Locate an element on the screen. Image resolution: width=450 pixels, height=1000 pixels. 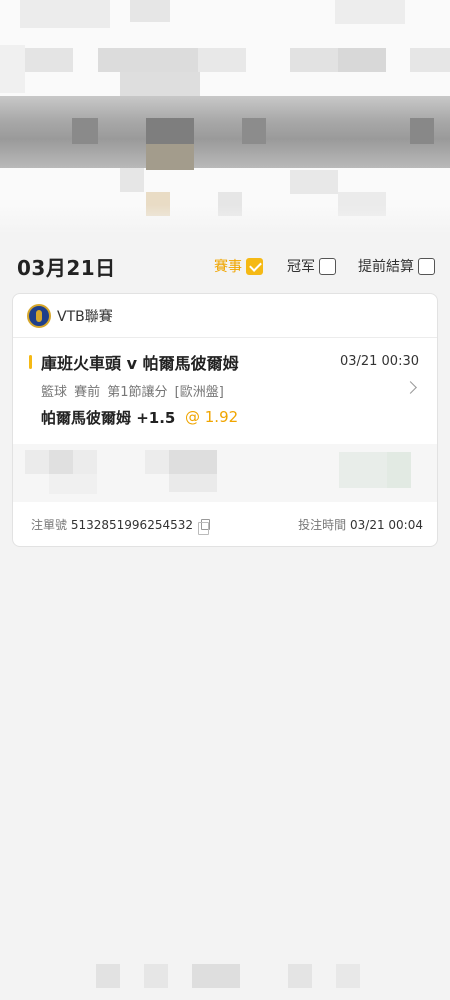
bet-time-group: 投注時間 03/21 00:04 is located at coordinates (360, 524).